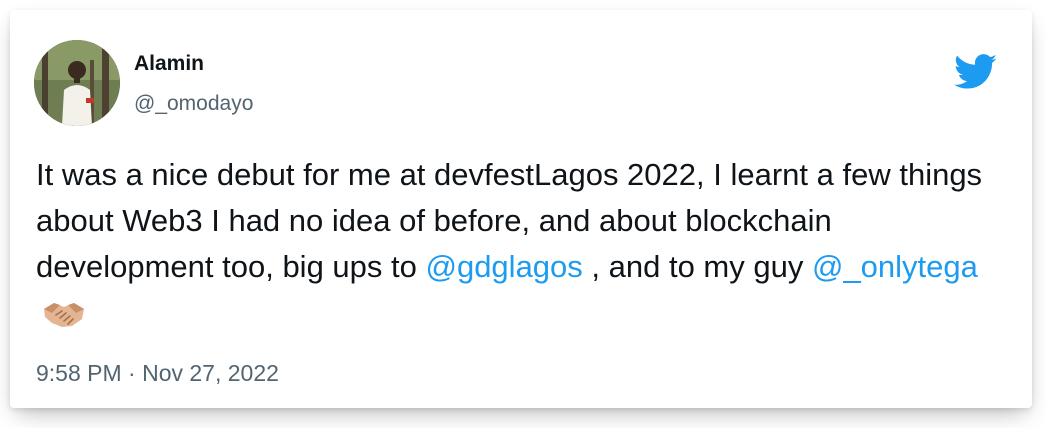  Describe the element at coordinates (503, 266) in the screenshot. I see `mention-gdglagos-link: @gdglagos` at that location.